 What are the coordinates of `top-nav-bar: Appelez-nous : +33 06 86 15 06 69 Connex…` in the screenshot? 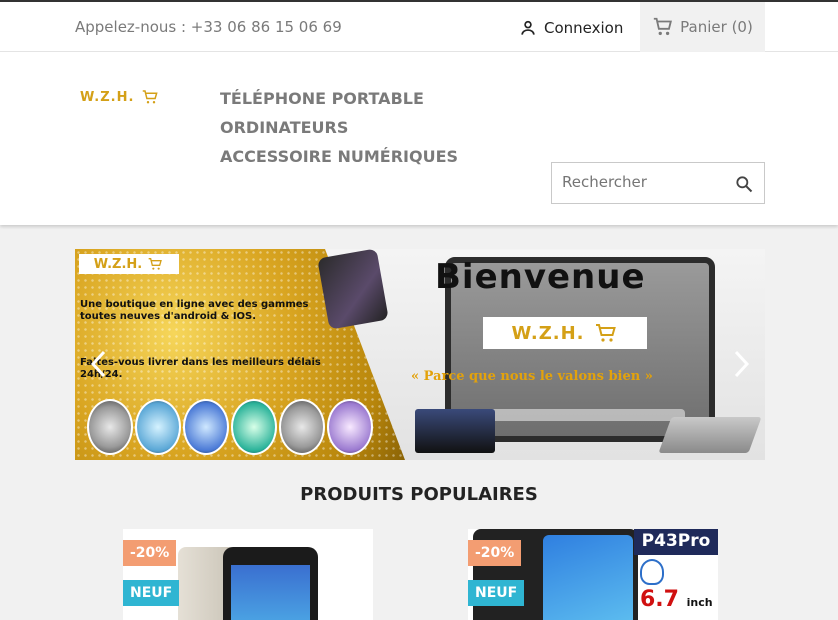 It's located at (419, 26).